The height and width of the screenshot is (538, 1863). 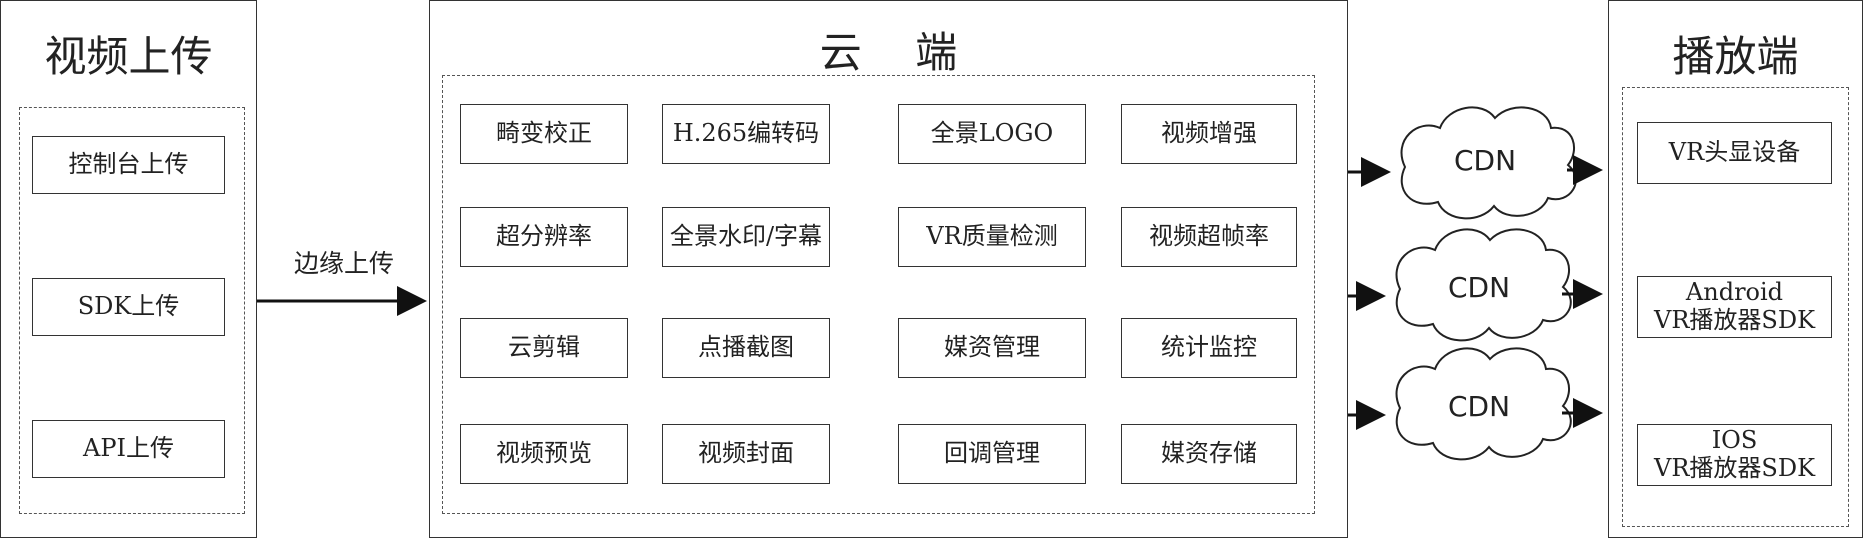 What do you see at coordinates (1485, 160) in the screenshot?
I see `cdn-label-1: CDN` at bounding box center [1485, 160].